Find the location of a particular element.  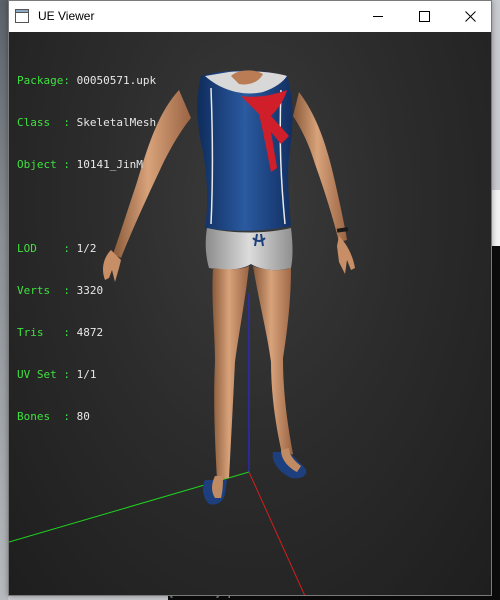

app-window-icon is located at coordinates (22, 16).